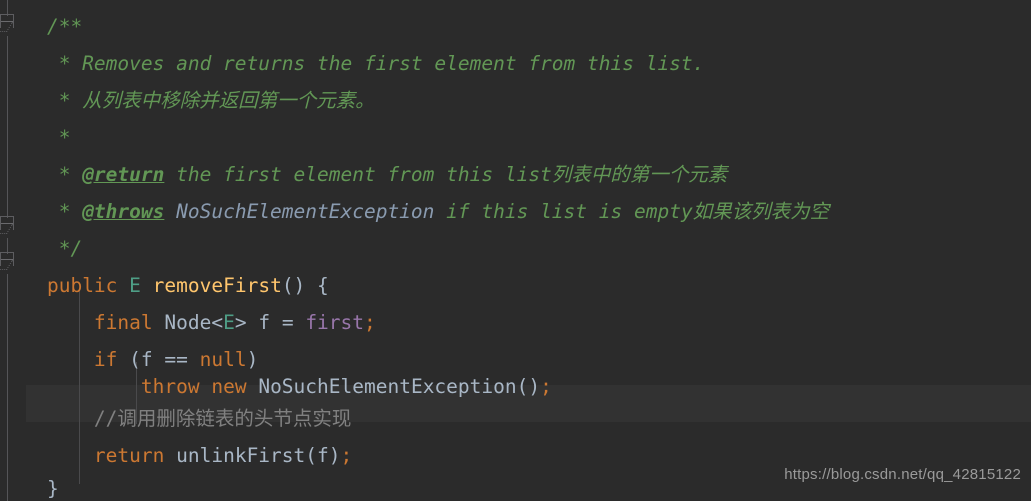 The width and height of the screenshot is (1031, 501). What do you see at coordinates (258, 322) in the screenshot?
I see `code-token: > f` at bounding box center [258, 322].